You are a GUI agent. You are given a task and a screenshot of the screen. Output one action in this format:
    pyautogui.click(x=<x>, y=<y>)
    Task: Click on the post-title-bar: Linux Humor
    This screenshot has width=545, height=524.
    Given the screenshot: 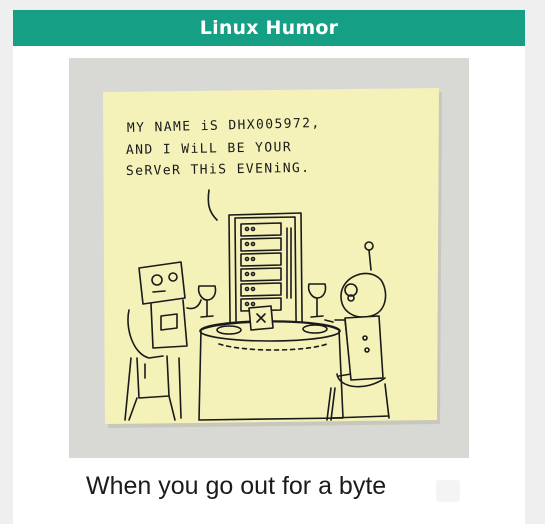 What is the action you would take?
    pyautogui.click(x=269, y=28)
    